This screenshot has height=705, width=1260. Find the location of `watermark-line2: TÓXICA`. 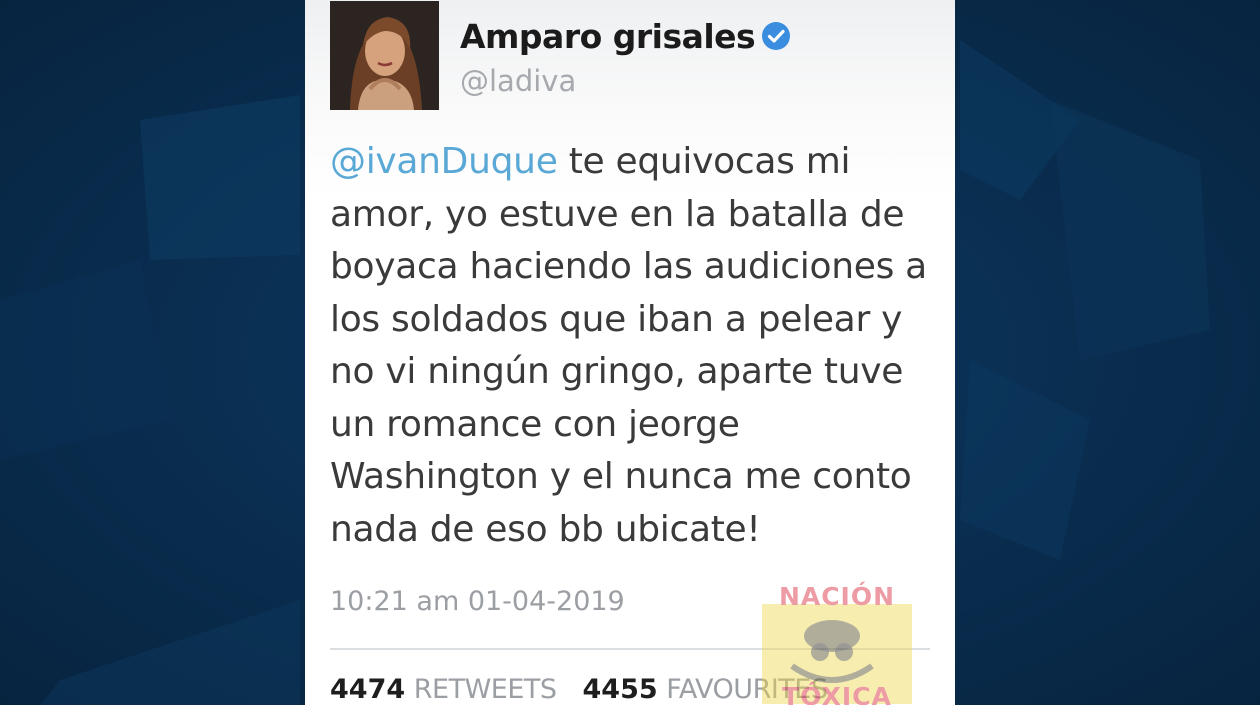

watermark-line2: TÓXICA is located at coordinates (837, 693).